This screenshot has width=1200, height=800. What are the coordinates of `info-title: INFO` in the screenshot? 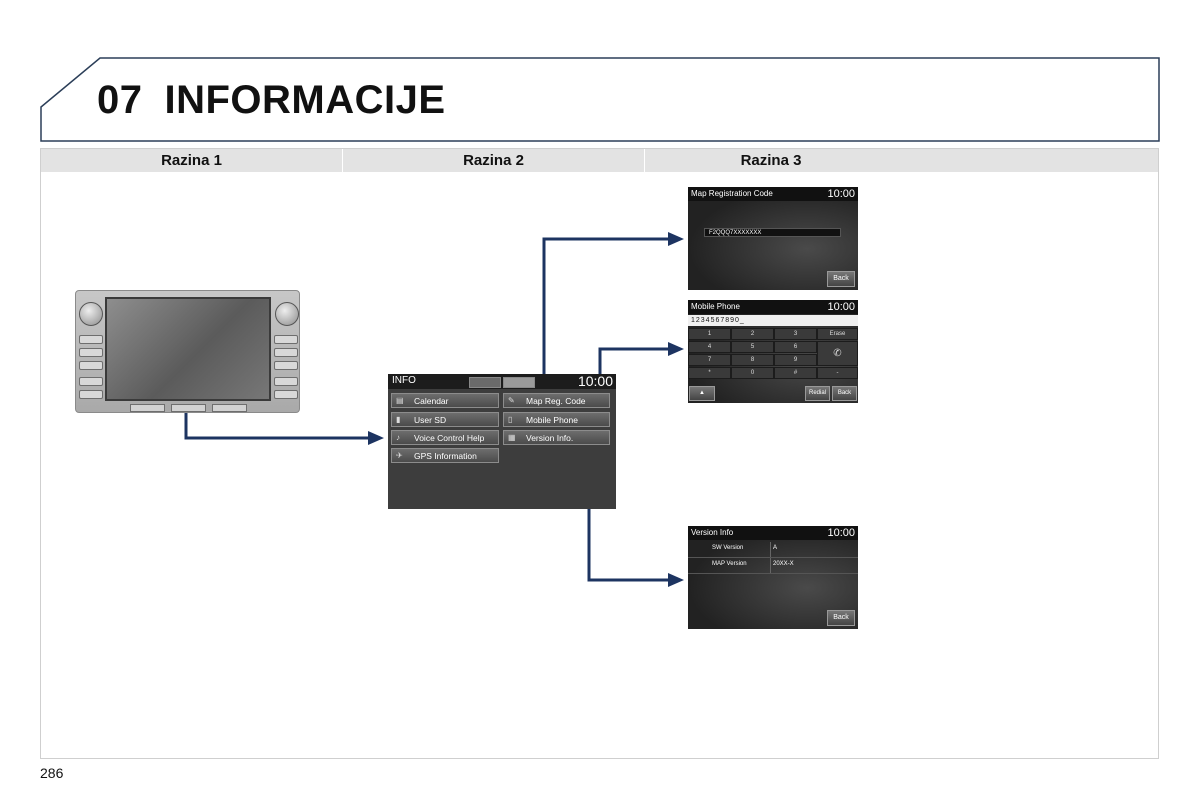 It's located at (404, 380).